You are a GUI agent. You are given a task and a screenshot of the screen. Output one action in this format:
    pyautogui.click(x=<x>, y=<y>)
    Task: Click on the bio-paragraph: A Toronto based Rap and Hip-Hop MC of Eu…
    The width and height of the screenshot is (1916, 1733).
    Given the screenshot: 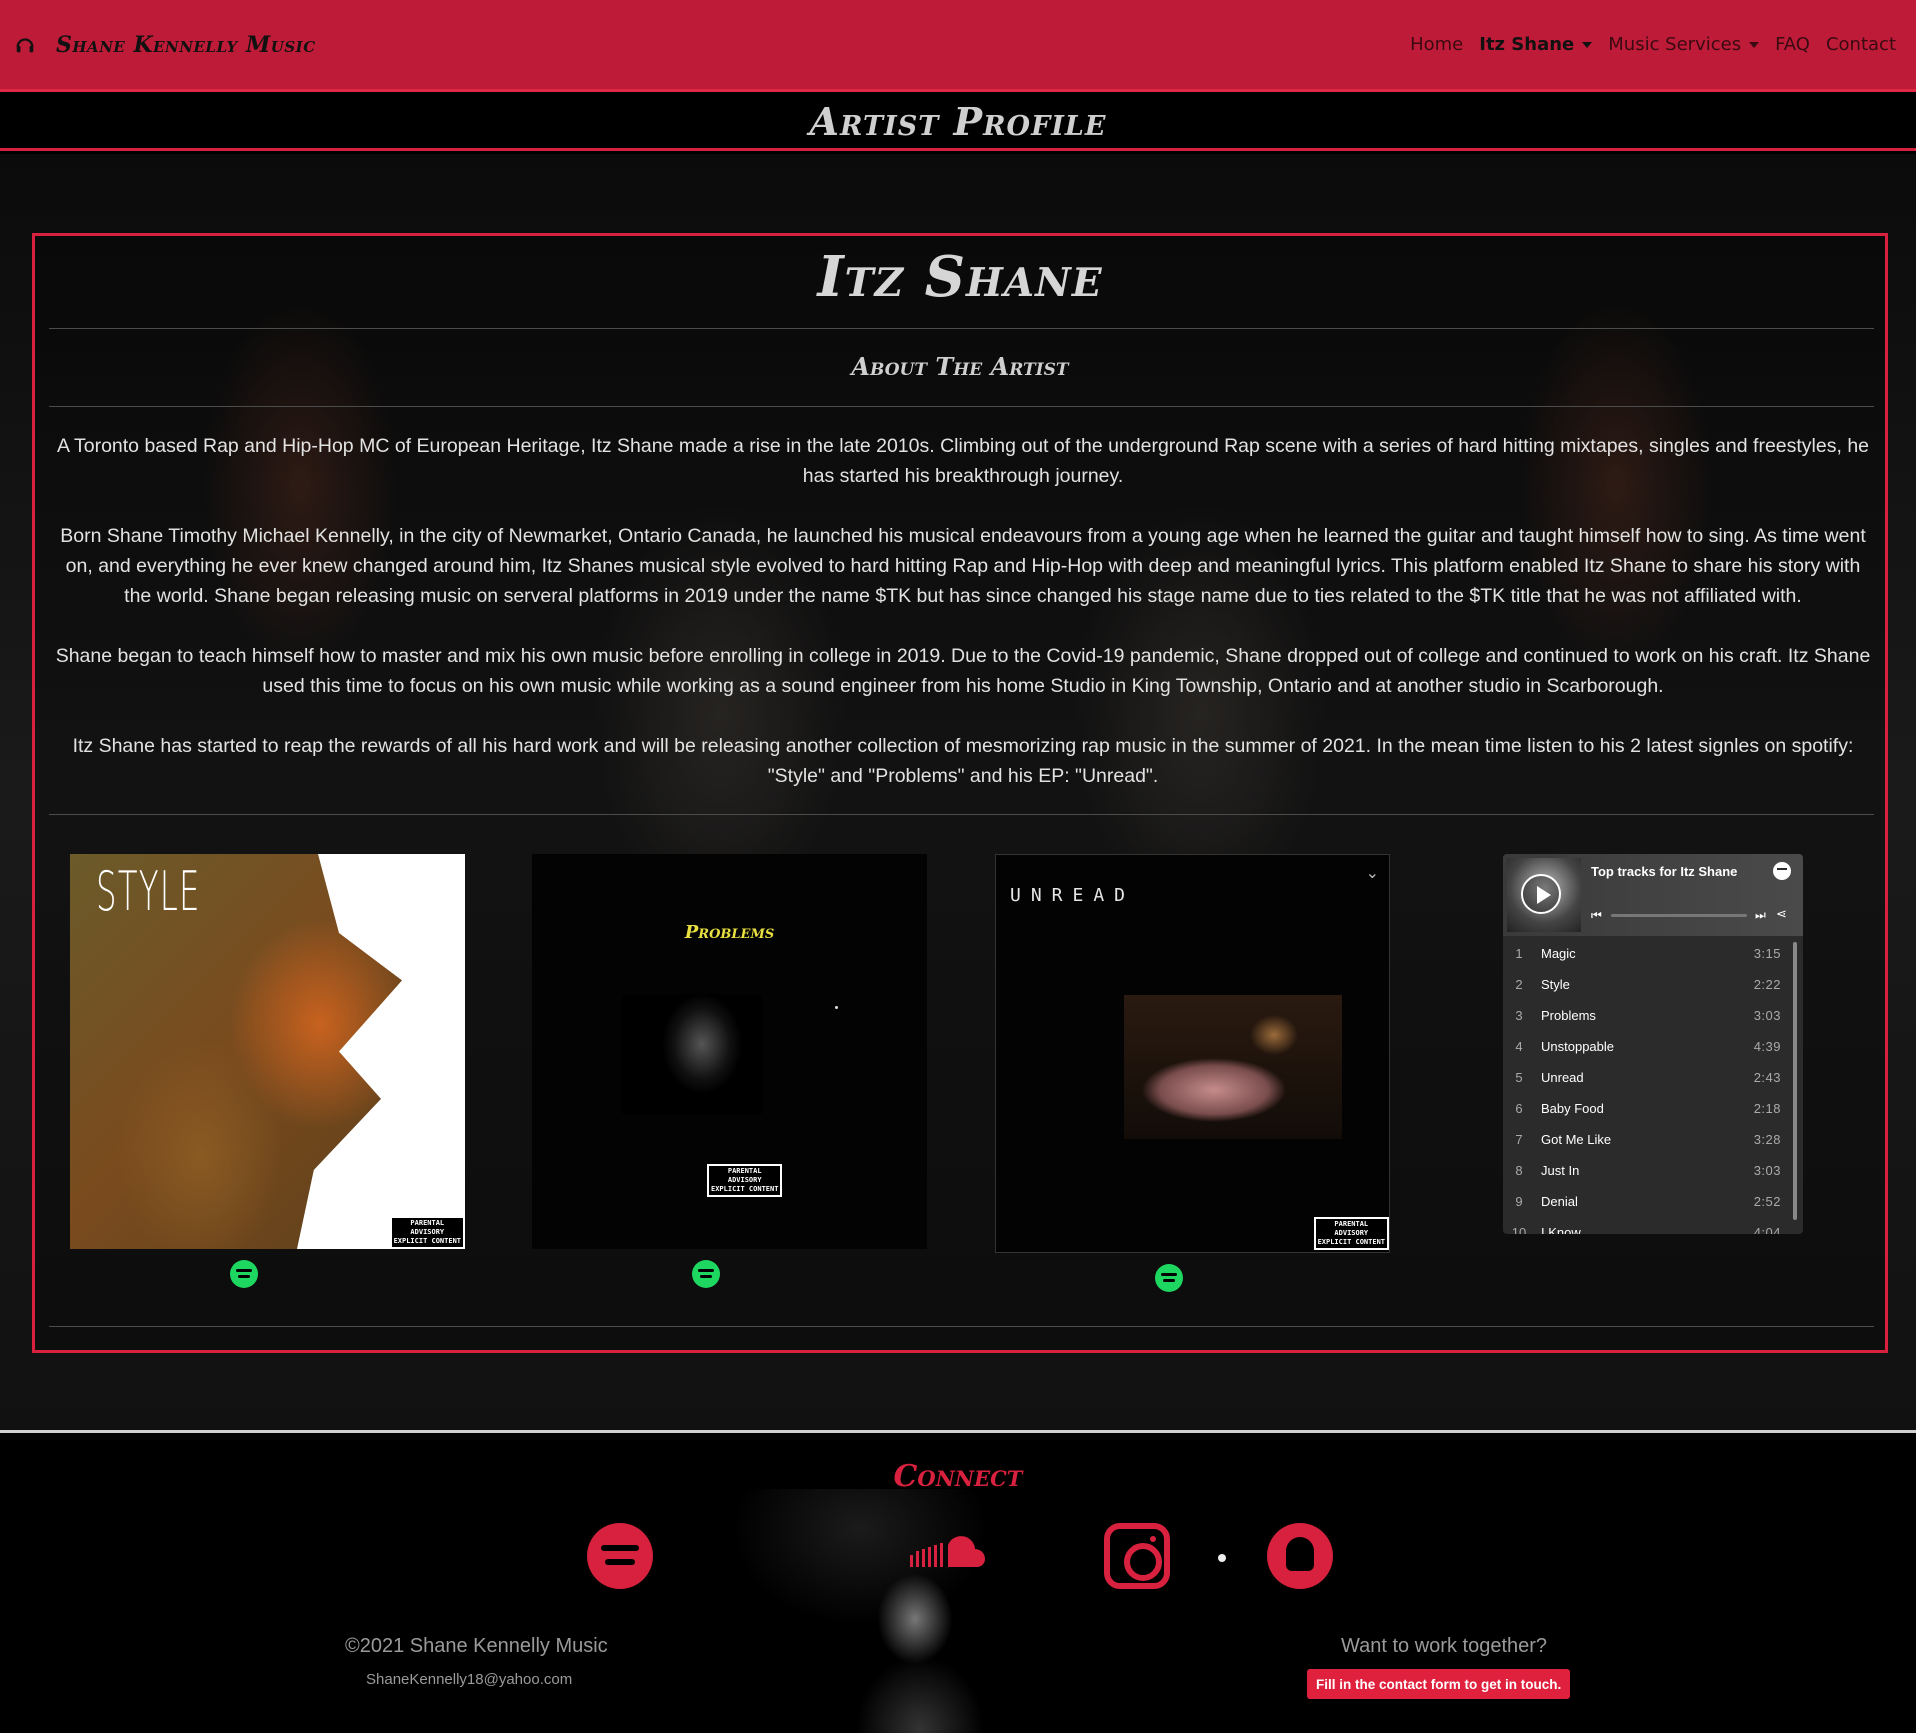 What is the action you would take?
    pyautogui.click(x=963, y=461)
    